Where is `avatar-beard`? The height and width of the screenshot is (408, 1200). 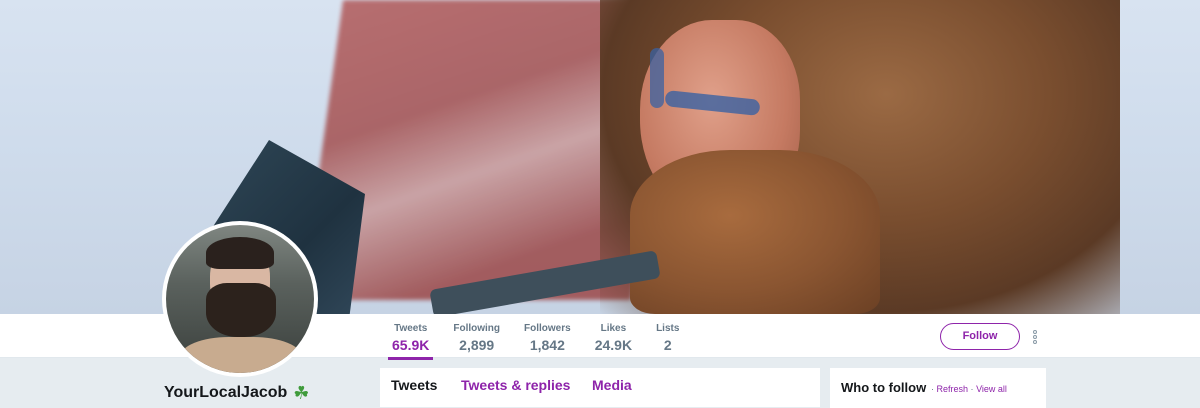 avatar-beard is located at coordinates (241, 310).